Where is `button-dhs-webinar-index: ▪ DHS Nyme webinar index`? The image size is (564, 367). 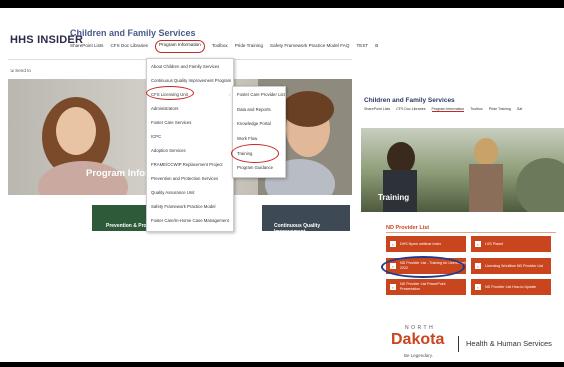
button-dhs-webinar-index: ▪ DHS Nyme webinar index is located at coordinates (426, 244).